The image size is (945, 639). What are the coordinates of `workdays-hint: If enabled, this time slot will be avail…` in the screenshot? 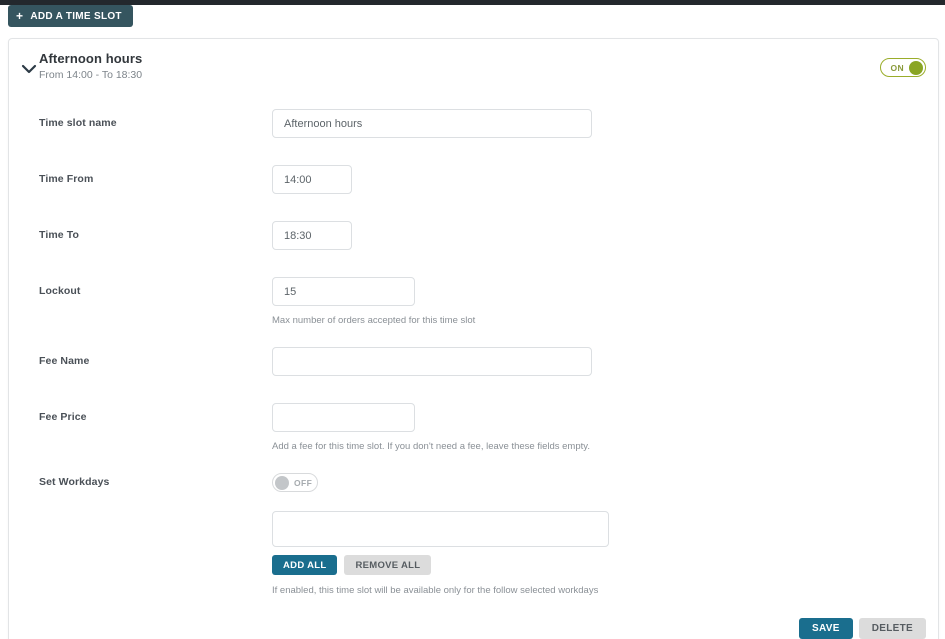 It's located at (435, 590).